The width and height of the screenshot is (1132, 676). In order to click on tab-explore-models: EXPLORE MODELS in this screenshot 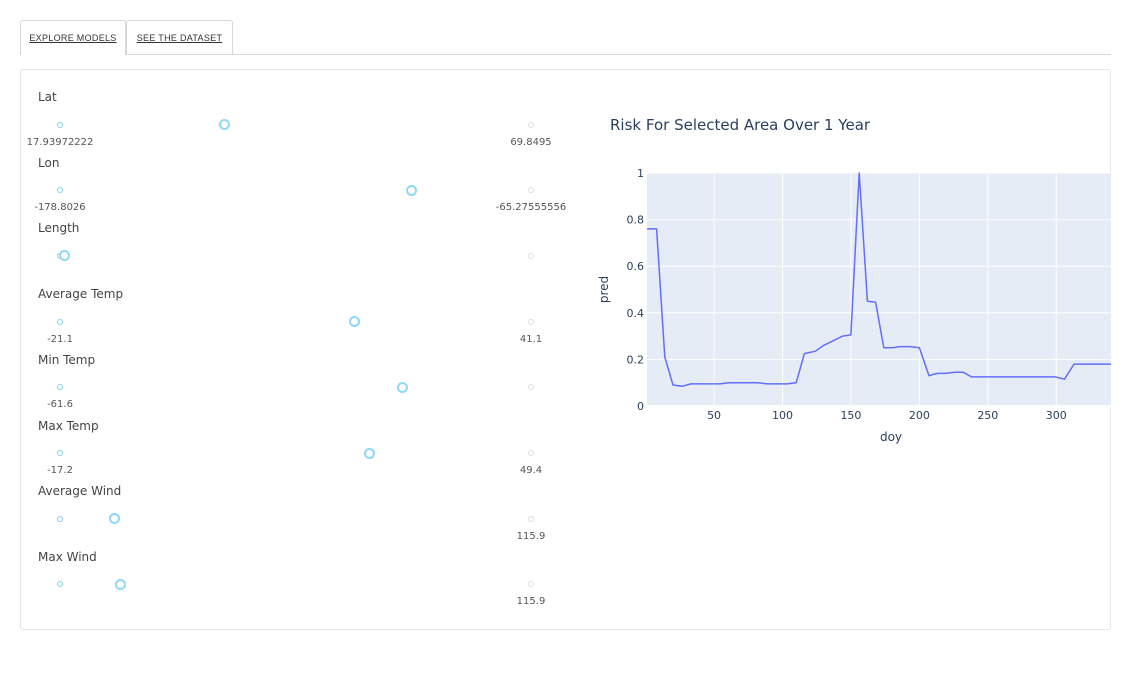, I will do `click(73, 37)`.